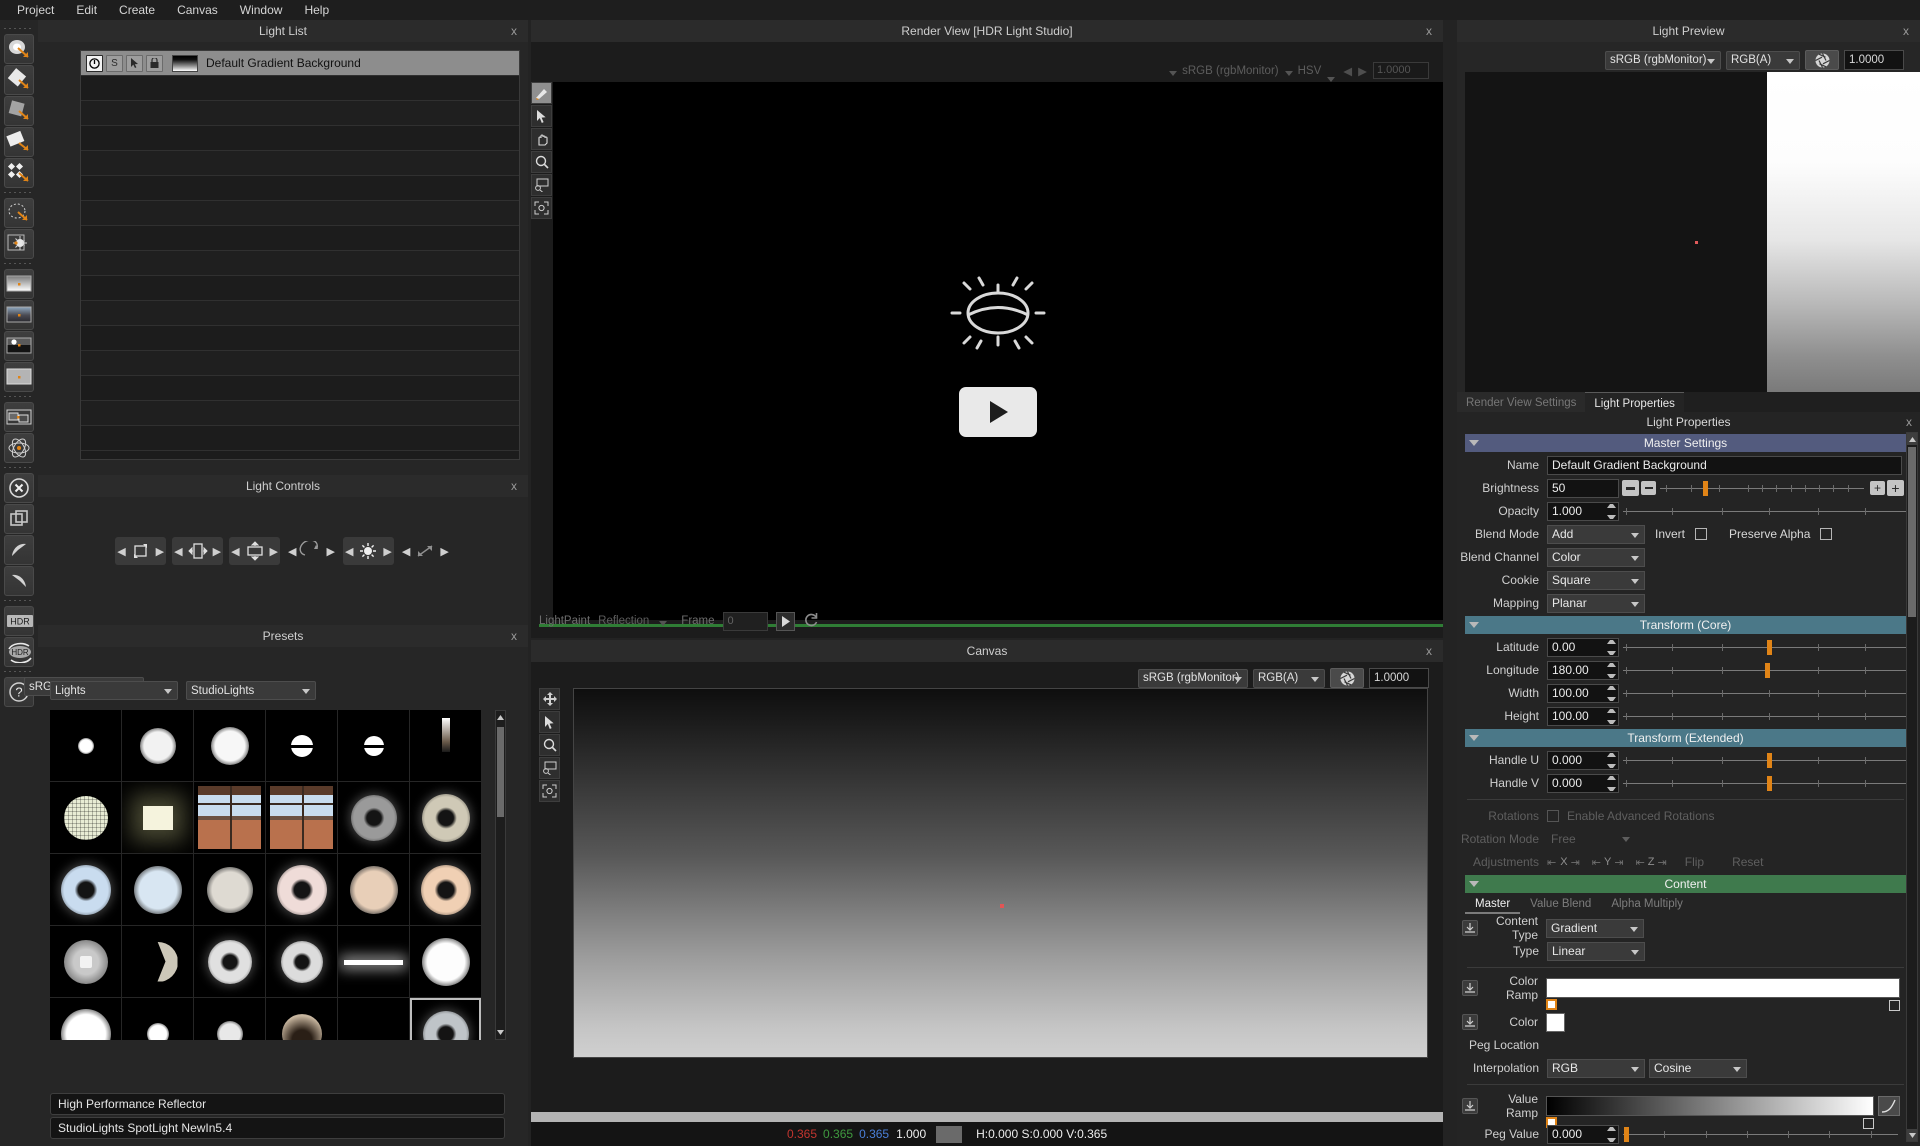 Image resolution: width=1920 pixels, height=1146 pixels. Describe the element at coordinates (19, 621) in the screenshot. I see `hdr-save-icon: HDR` at that location.